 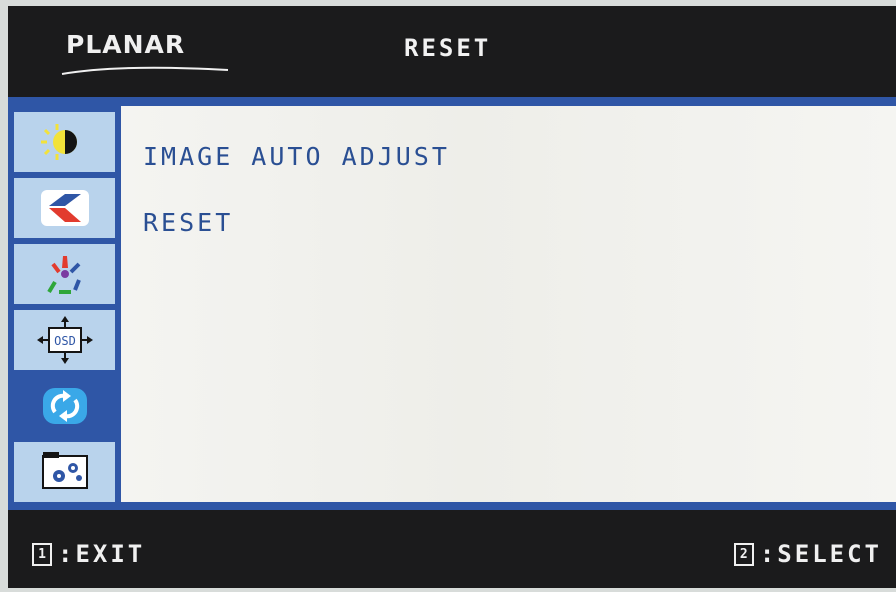 I want to click on brand-logo: PLANAR, so click(x=126, y=44).